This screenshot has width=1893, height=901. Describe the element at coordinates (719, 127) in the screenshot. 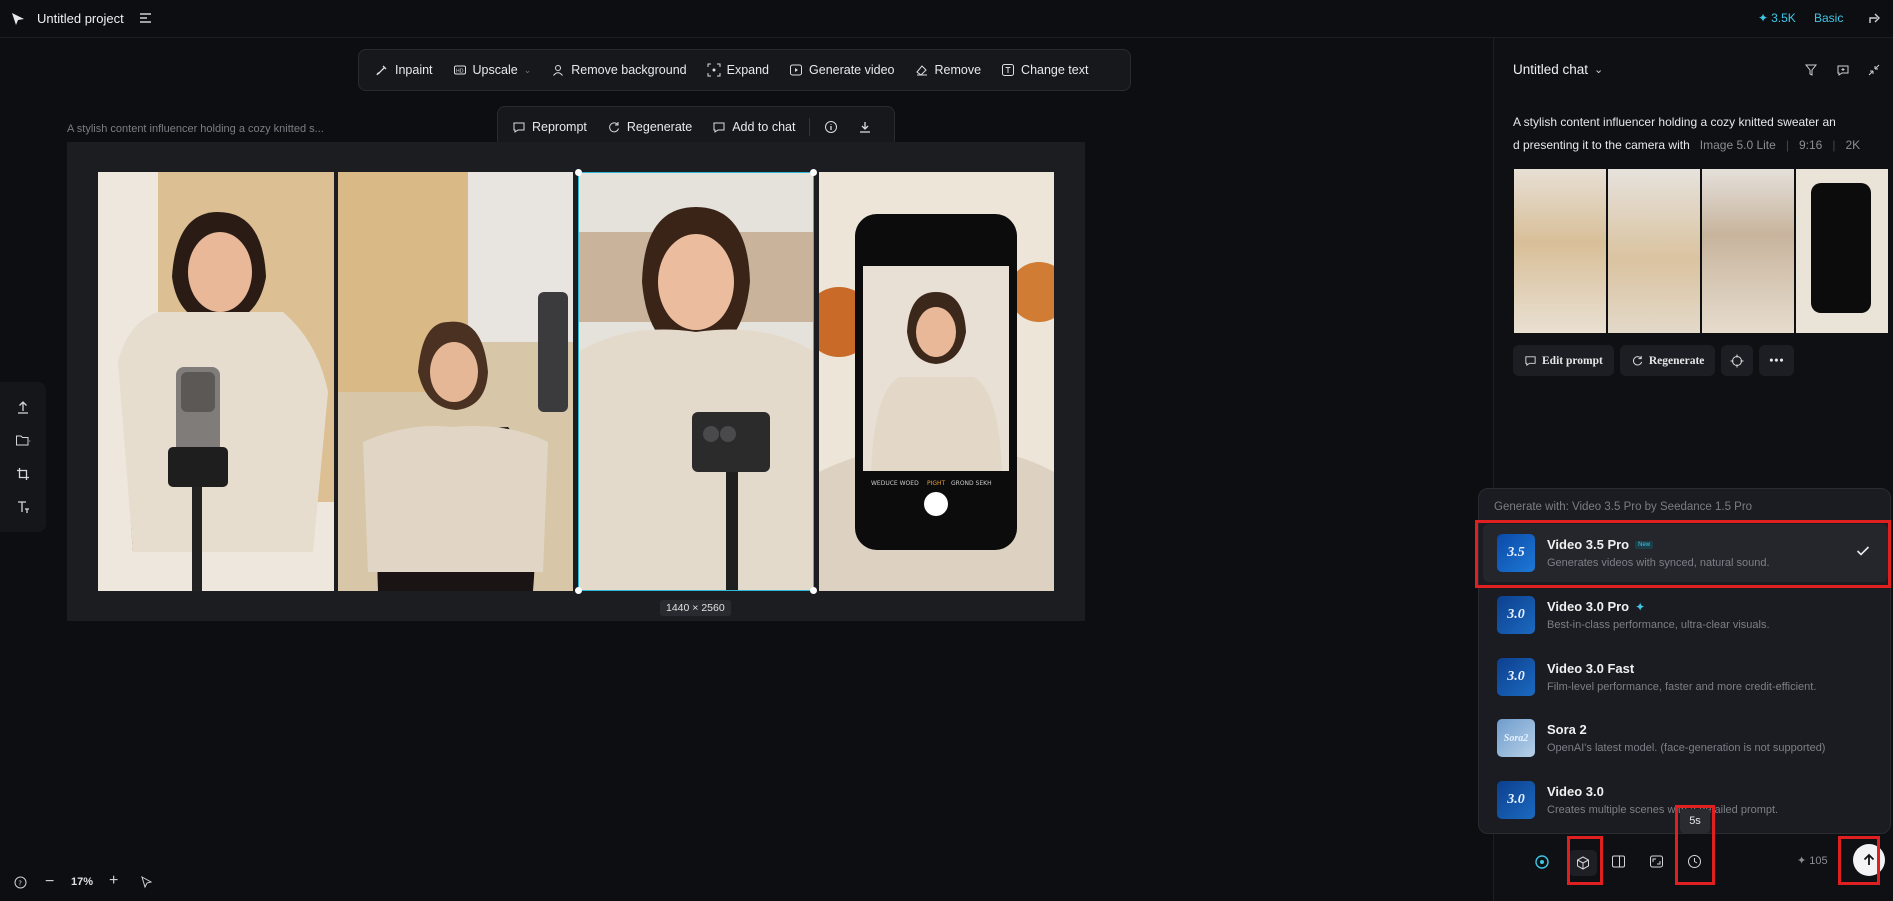

I see `chat-plus-icon` at that location.